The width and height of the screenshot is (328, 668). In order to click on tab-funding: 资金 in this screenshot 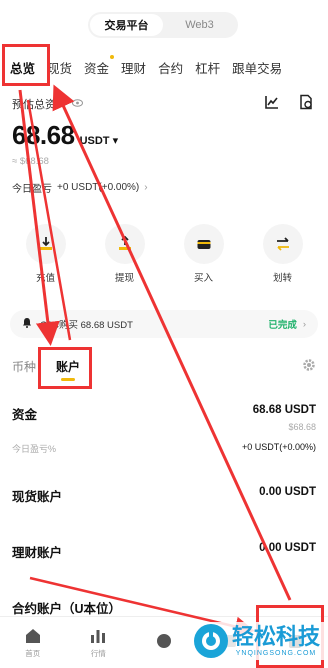, I will do `click(99, 65)`.